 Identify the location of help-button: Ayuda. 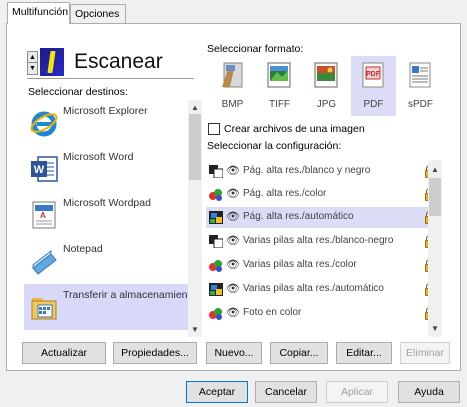
(429, 392).